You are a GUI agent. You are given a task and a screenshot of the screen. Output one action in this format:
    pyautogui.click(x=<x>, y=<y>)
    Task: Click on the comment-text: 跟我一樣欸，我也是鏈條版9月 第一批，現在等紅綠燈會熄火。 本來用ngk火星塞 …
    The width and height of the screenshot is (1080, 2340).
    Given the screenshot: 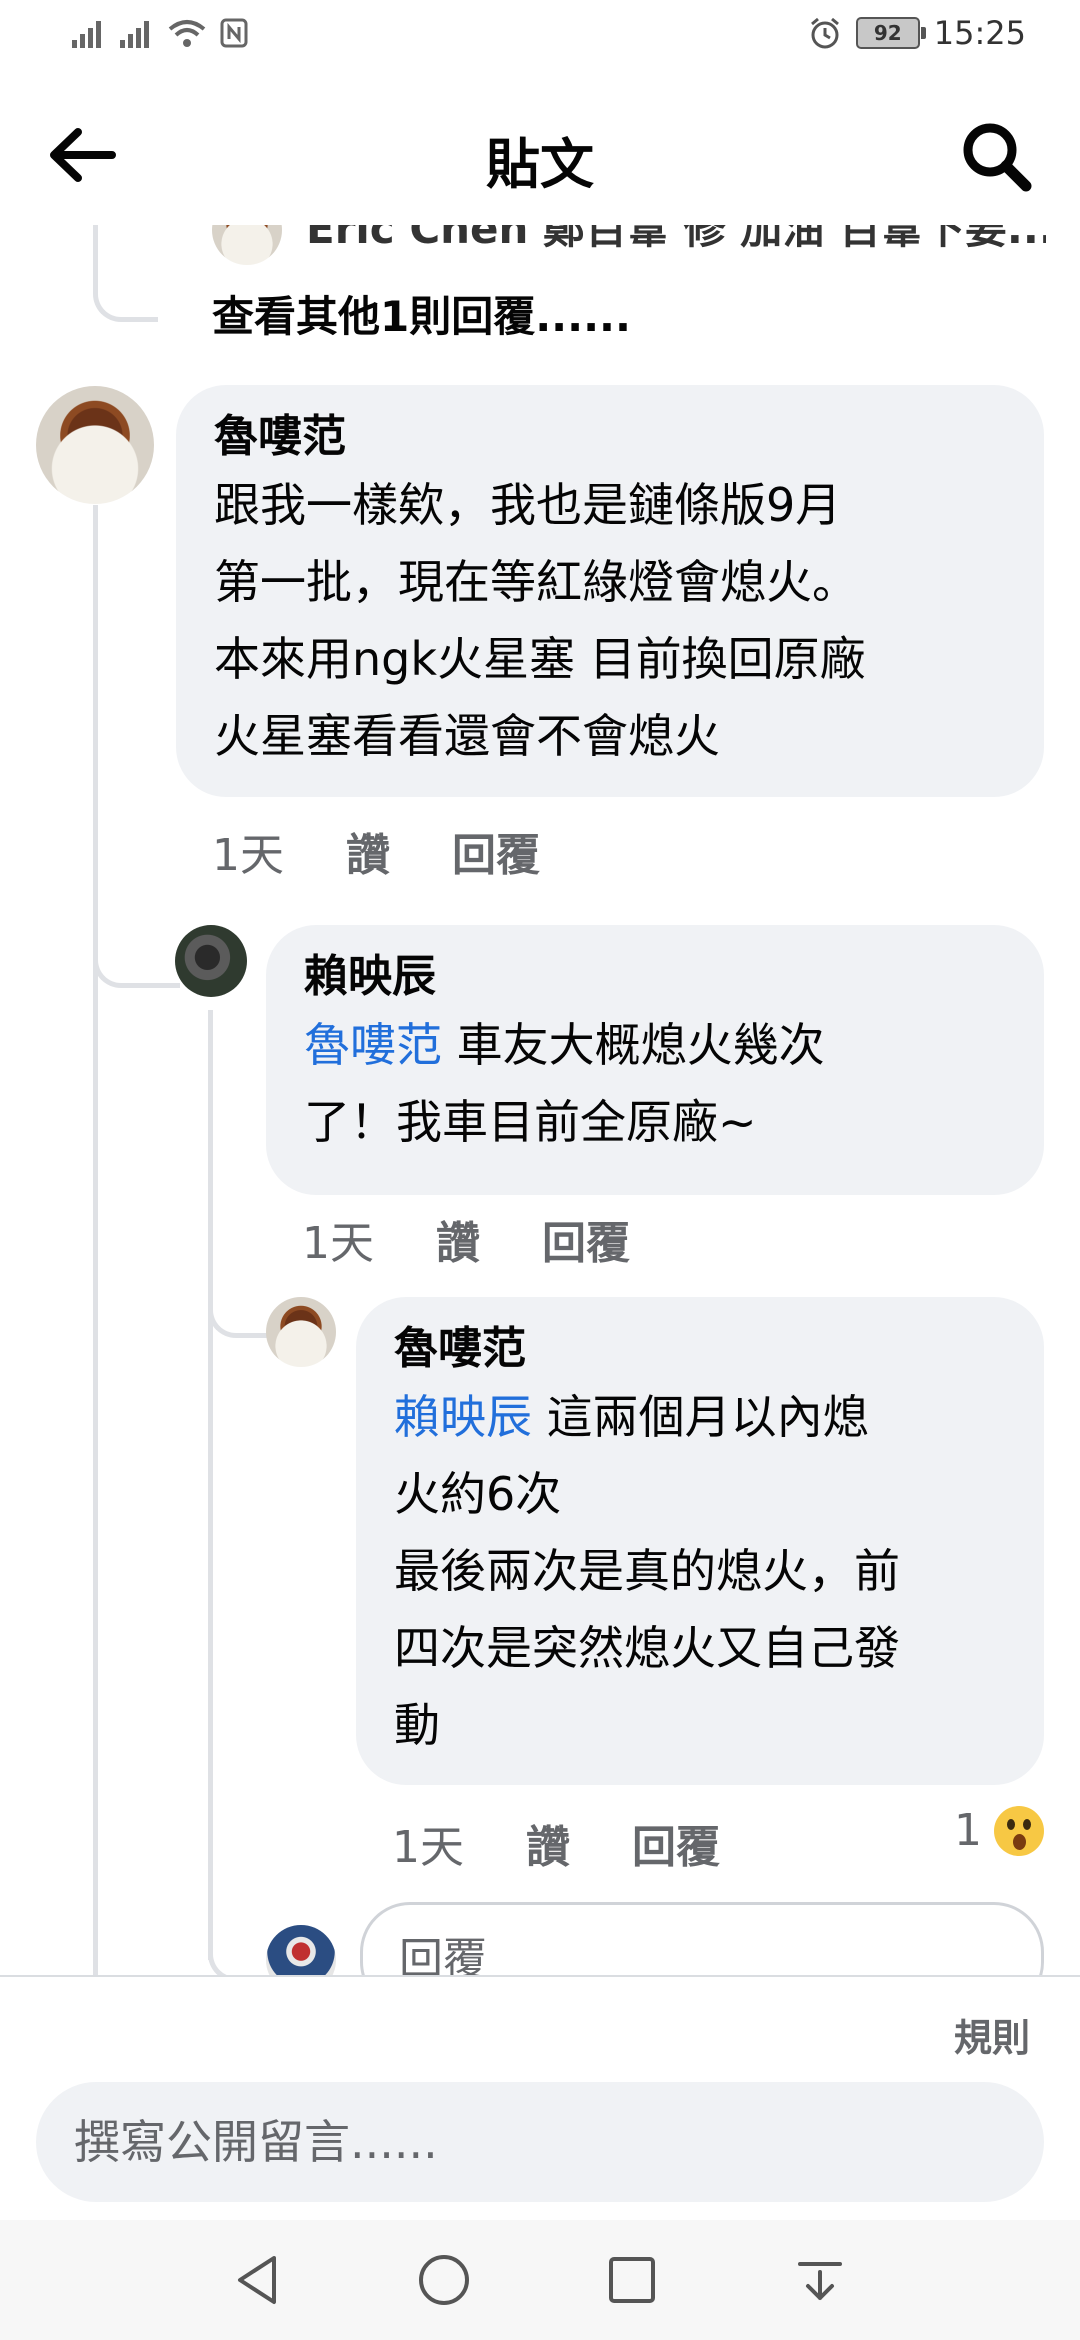 What is the action you would take?
    pyautogui.click(x=540, y=620)
    